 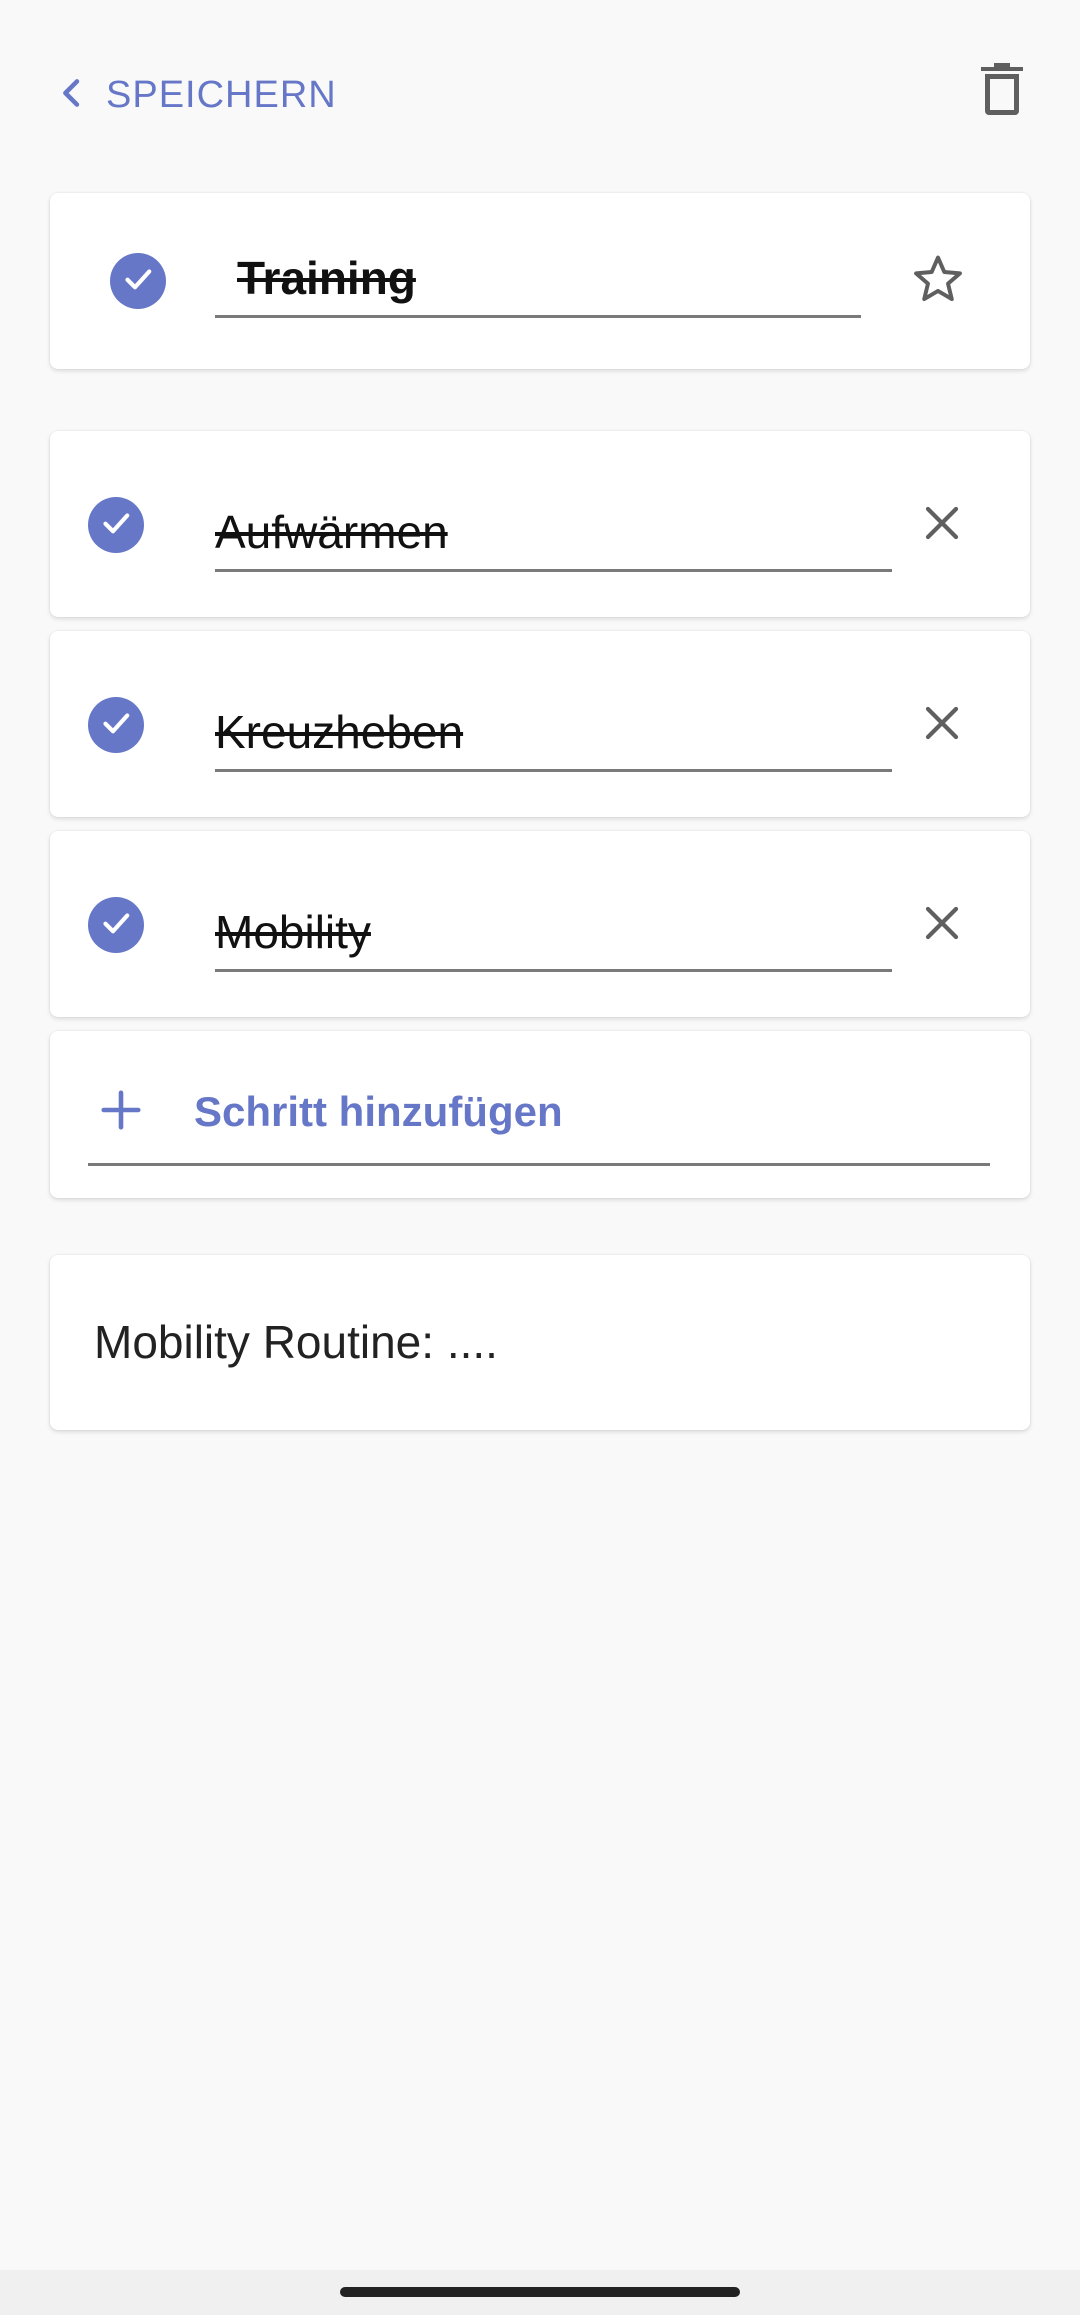 What do you see at coordinates (116, 1112) in the screenshot?
I see `plus-icon` at bounding box center [116, 1112].